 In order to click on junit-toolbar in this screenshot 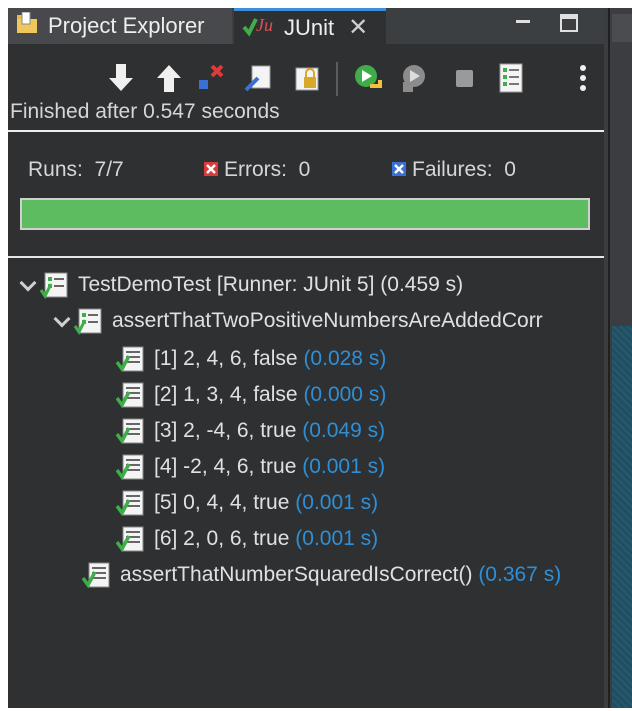, I will do `click(306, 77)`.